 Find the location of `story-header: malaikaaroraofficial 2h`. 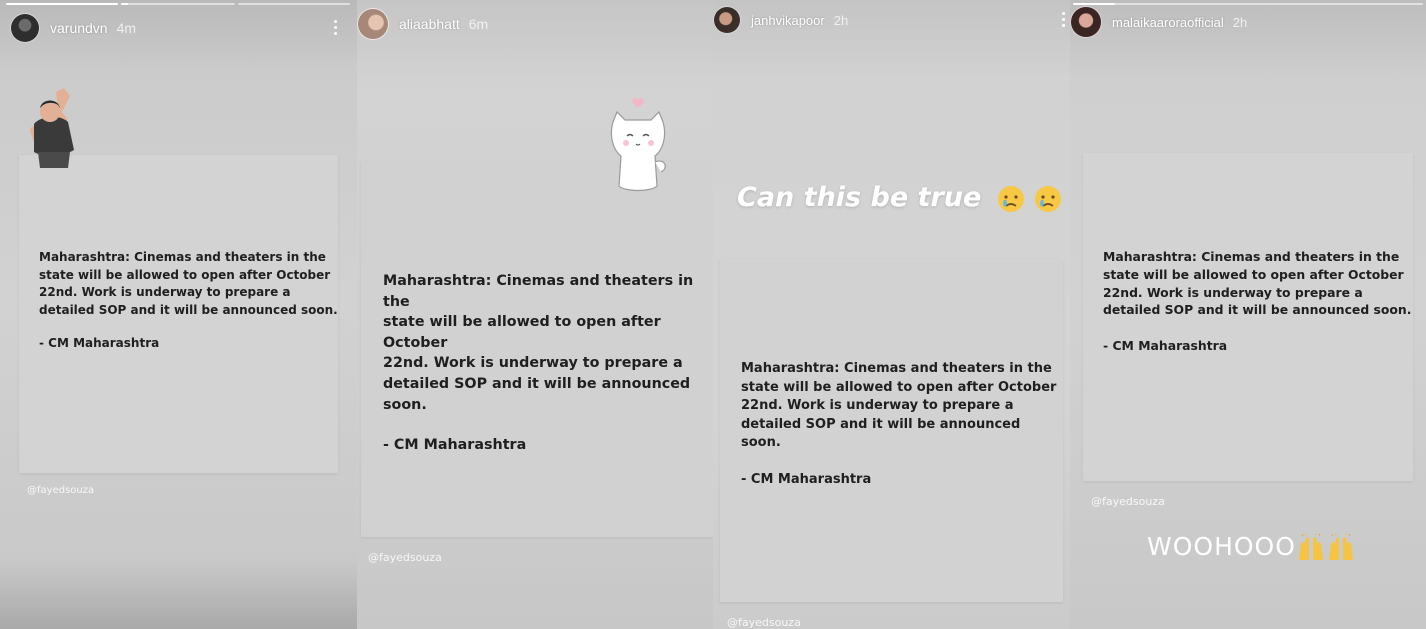

story-header: malaikaaroraofficial 2h is located at coordinates (1248, 22).